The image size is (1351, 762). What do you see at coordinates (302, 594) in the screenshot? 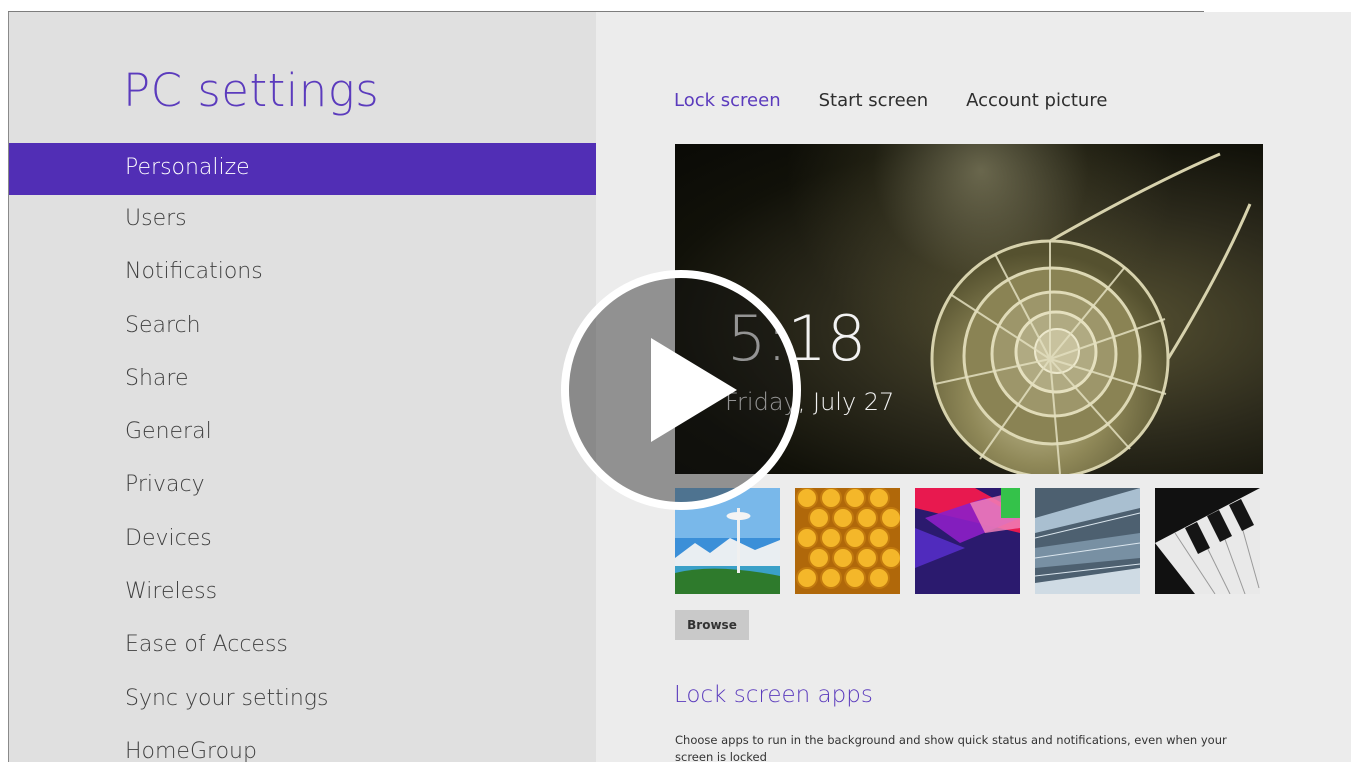
I see `sidebar-item-wireless: Wireless` at bounding box center [302, 594].